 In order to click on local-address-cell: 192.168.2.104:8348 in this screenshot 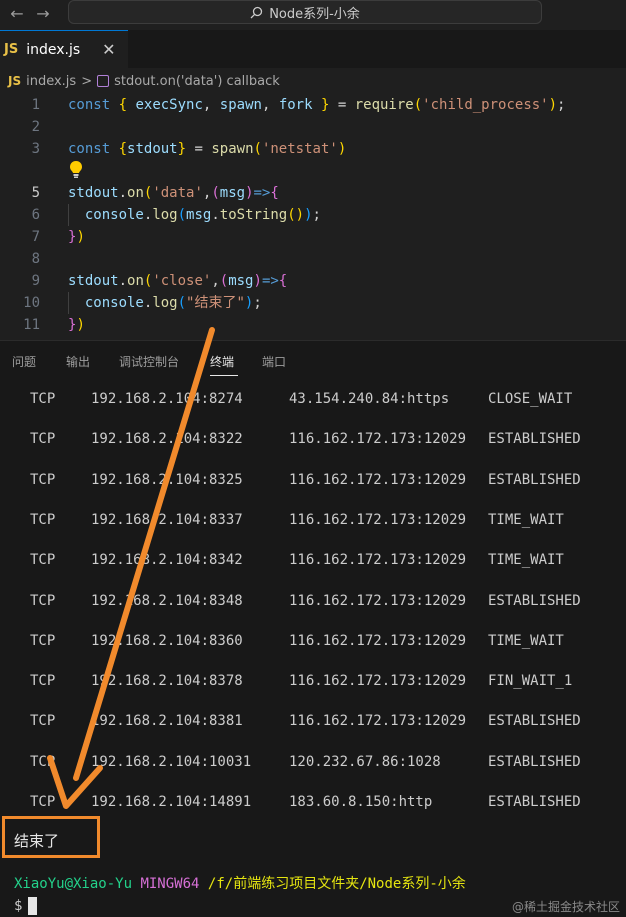, I will do `click(167, 600)`.